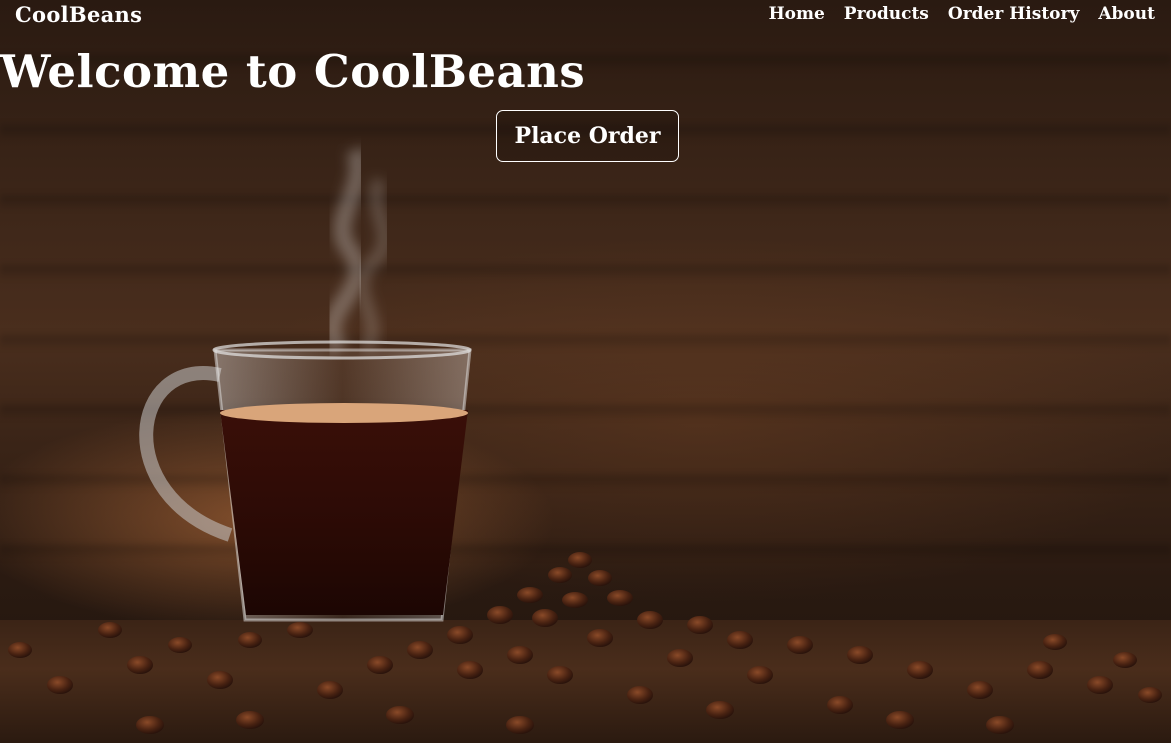 Image resolution: width=1171 pixels, height=743 pixels. What do you see at coordinates (1013, 14) in the screenshot?
I see `nav-link-order-history: Order History` at bounding box center [1013, 14].